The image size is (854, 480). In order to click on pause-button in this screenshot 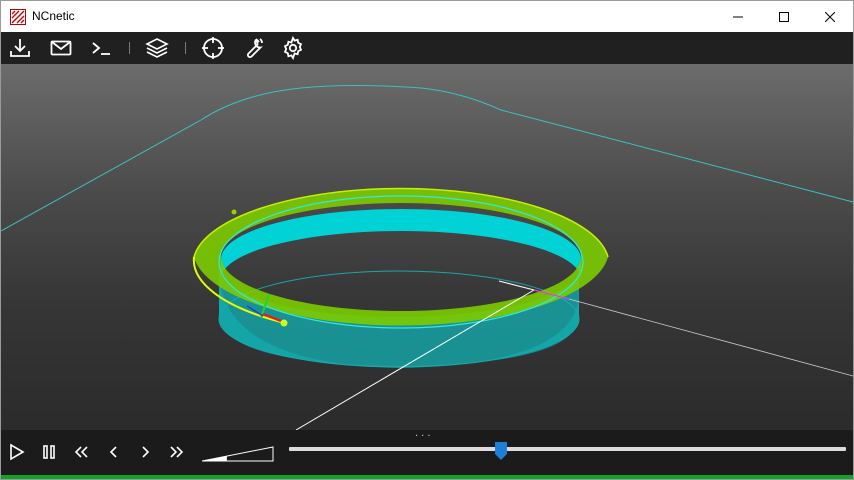, I will do `click(49, 452)`.